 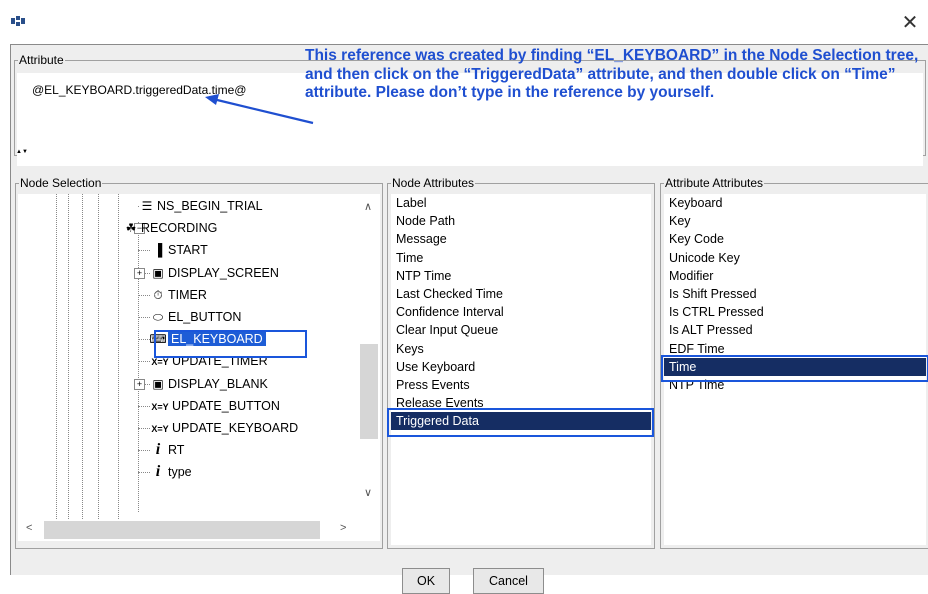 I want to click on tree-item-label: UPDATE_TIMER, so click(x=220, y=361).